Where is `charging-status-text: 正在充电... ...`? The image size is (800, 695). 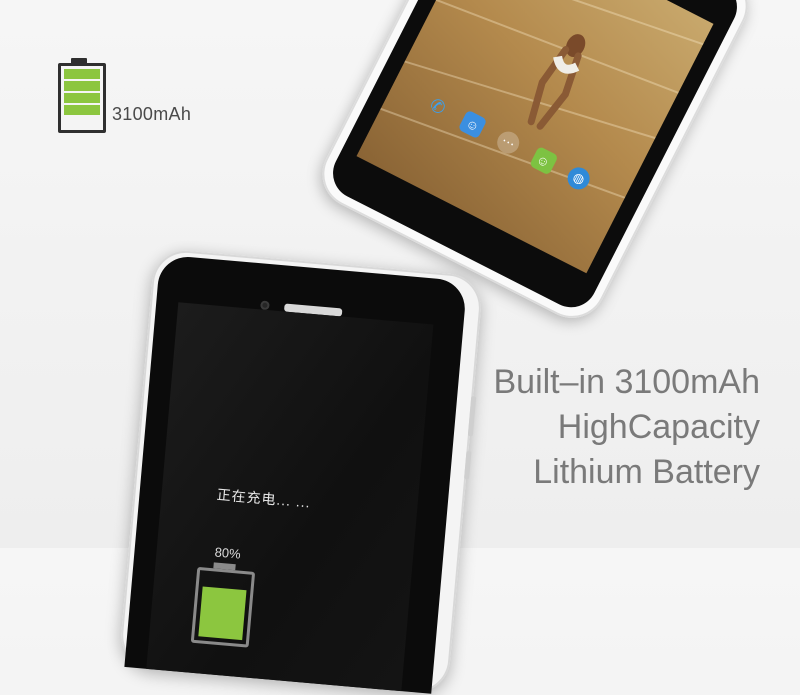
charging-status-text: 正在充电... ... is located at coordinates (264, 498).